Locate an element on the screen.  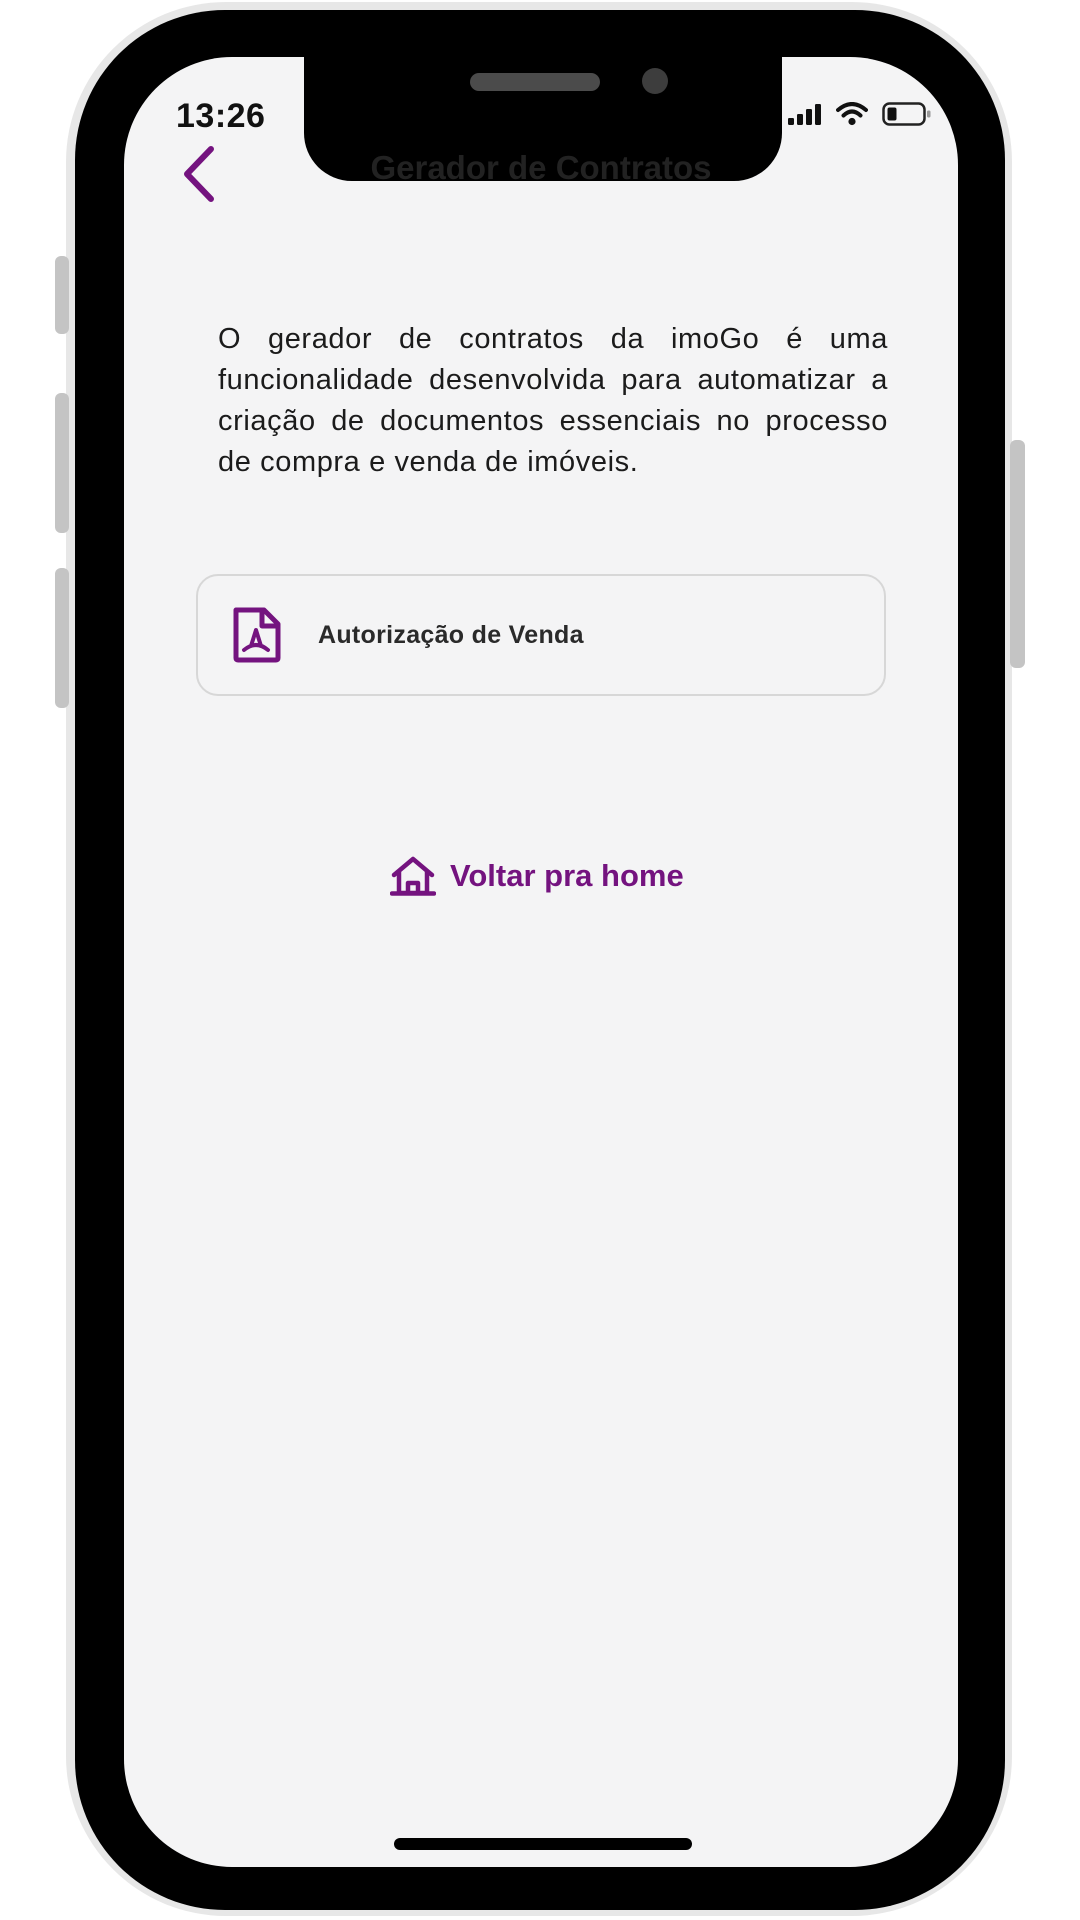
mute-switch is located at coordinates (62, 295).